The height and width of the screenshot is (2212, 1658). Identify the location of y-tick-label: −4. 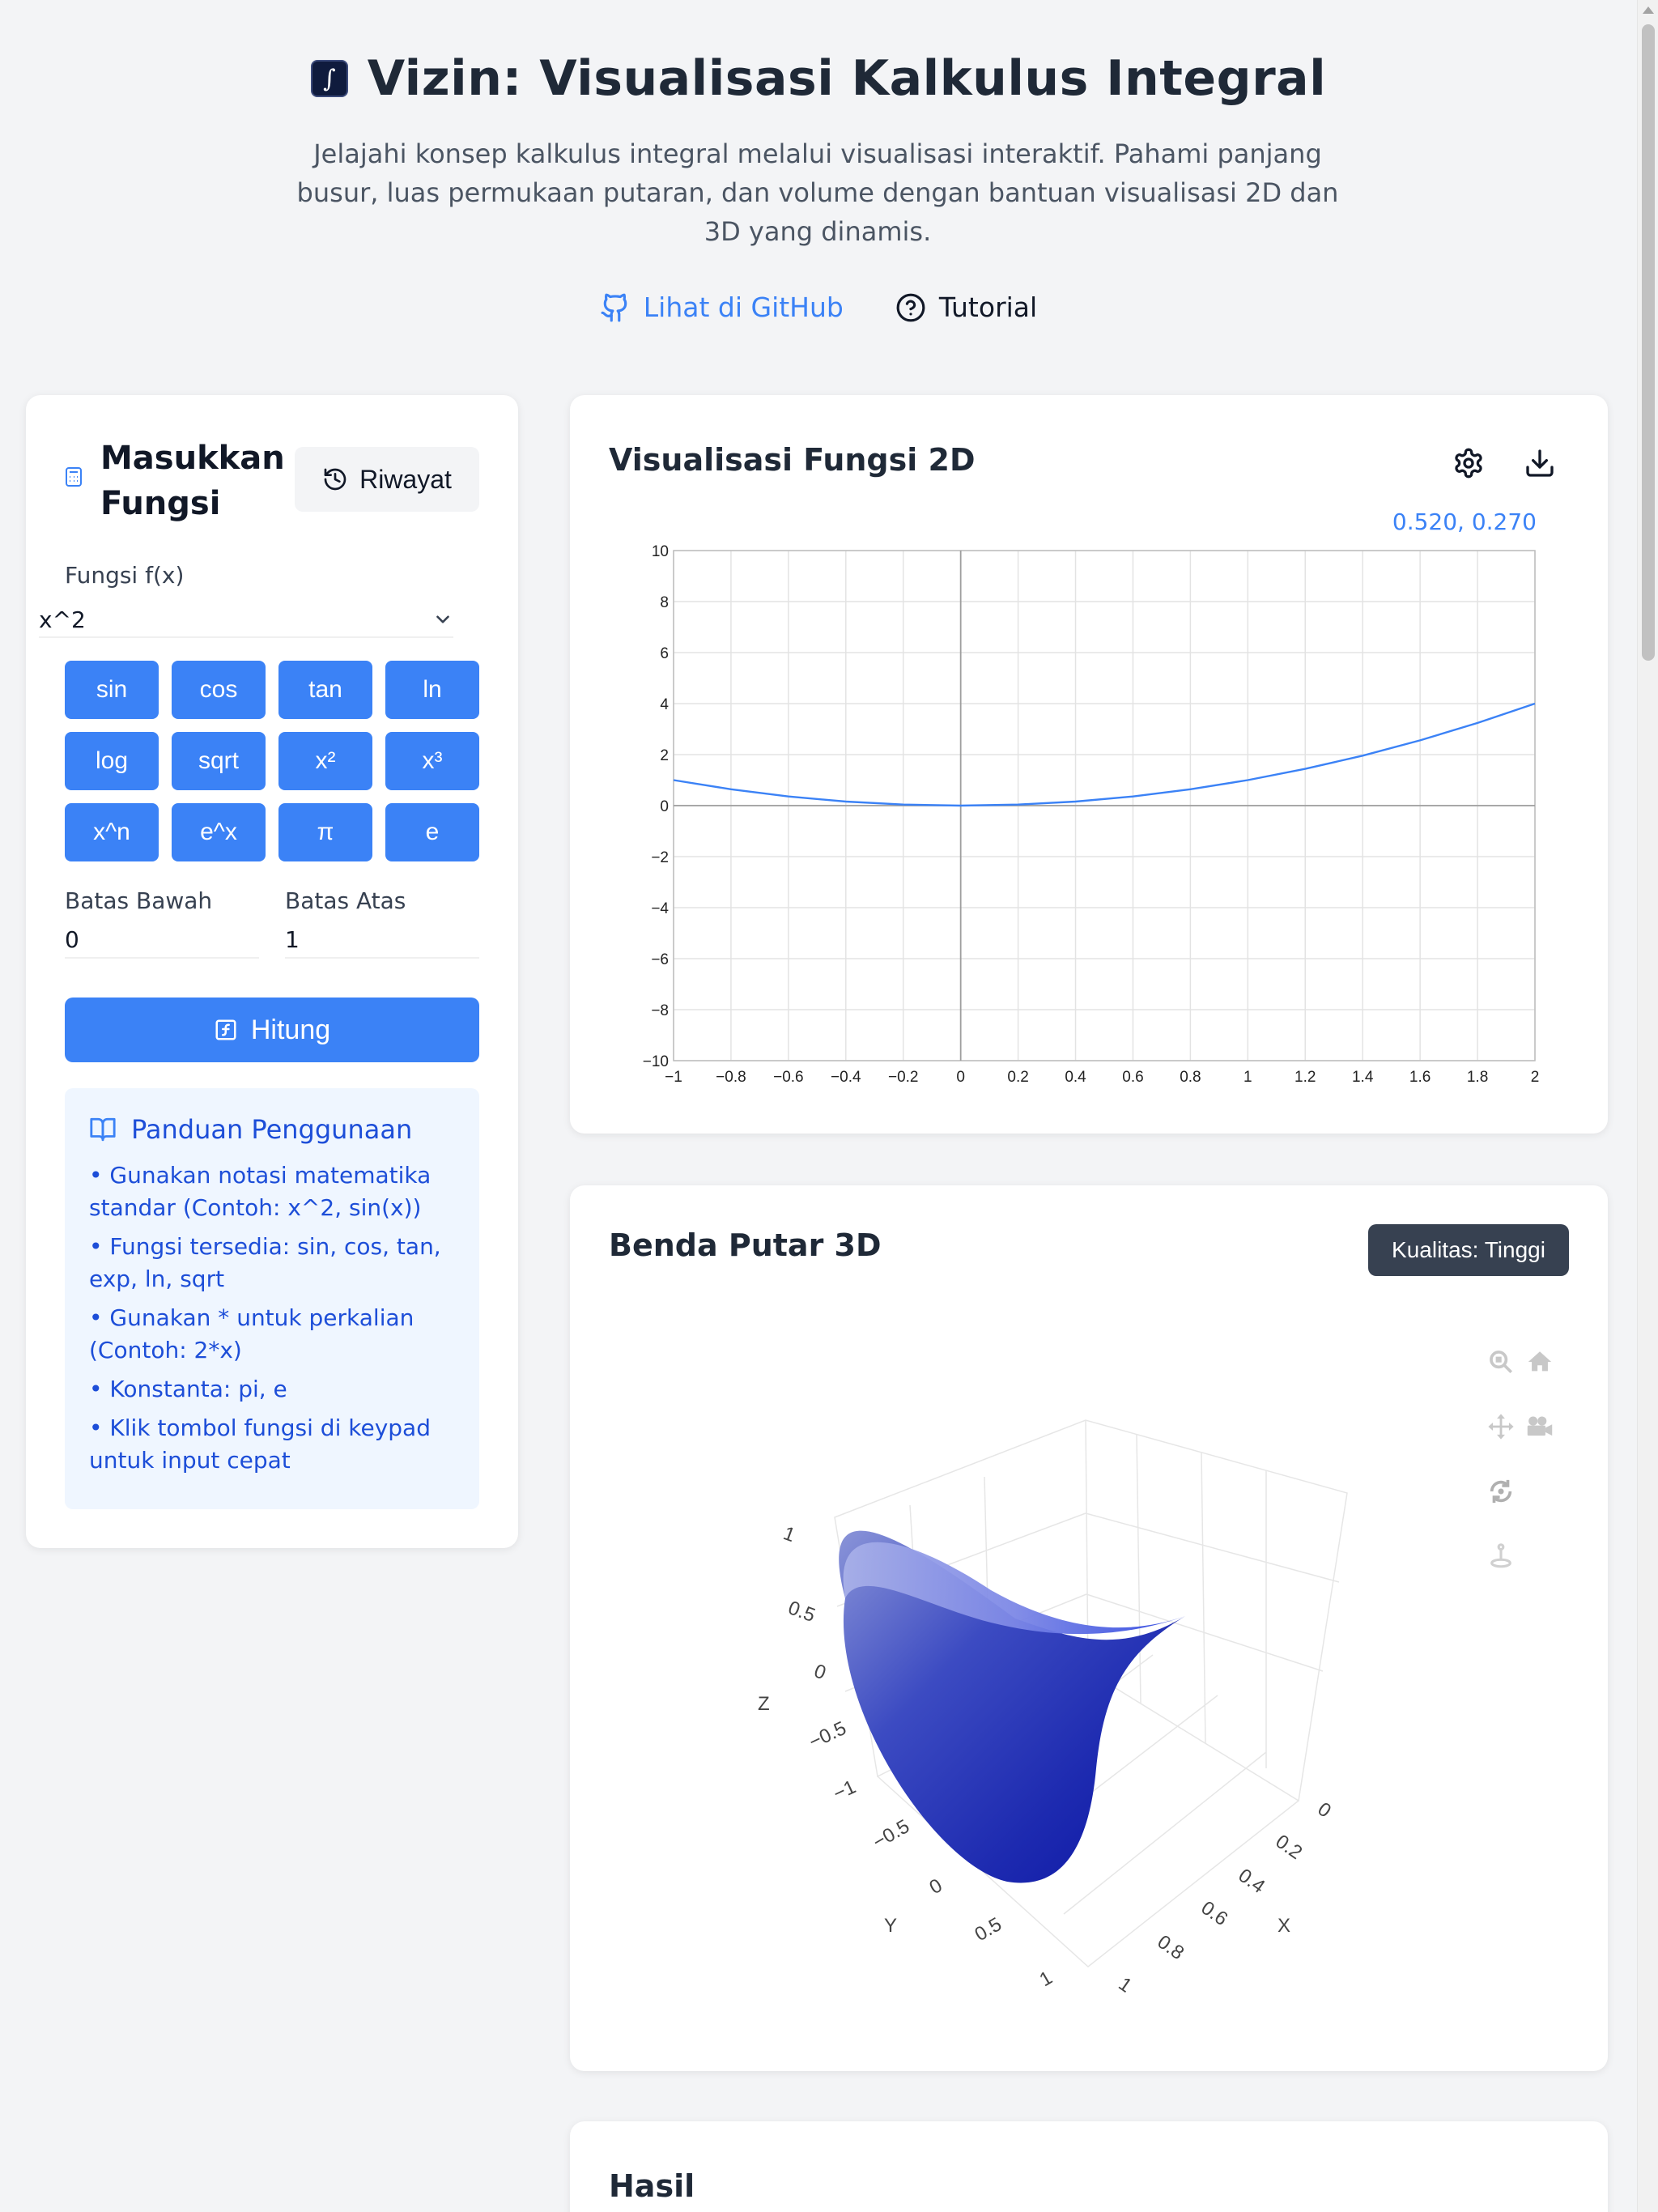
(660, 909).